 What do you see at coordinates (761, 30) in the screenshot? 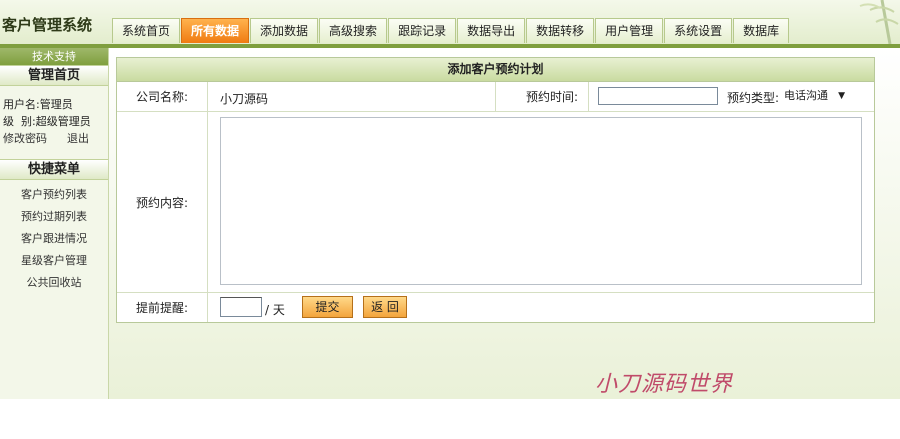
I see `tab-database: 数据库` at bounding box center [761, 30].